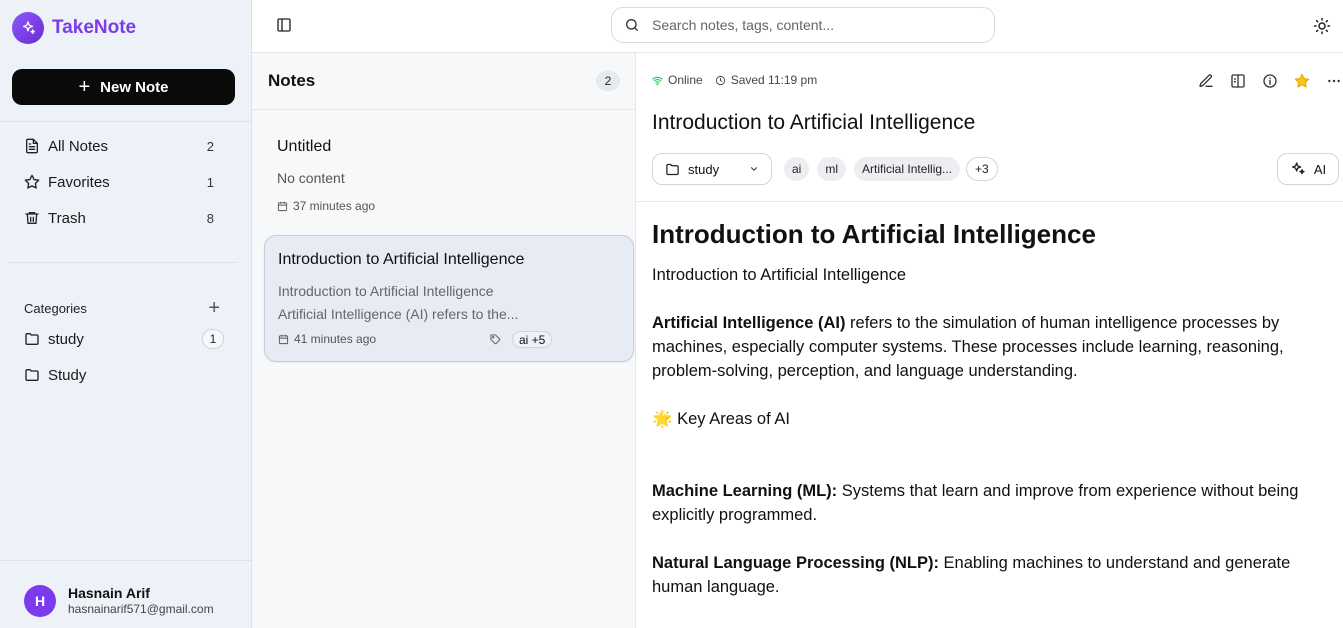 This screenshot has width=1343, height=628. I want to click on status-row: Online Saved 11:19 pm, so click(734, 80).